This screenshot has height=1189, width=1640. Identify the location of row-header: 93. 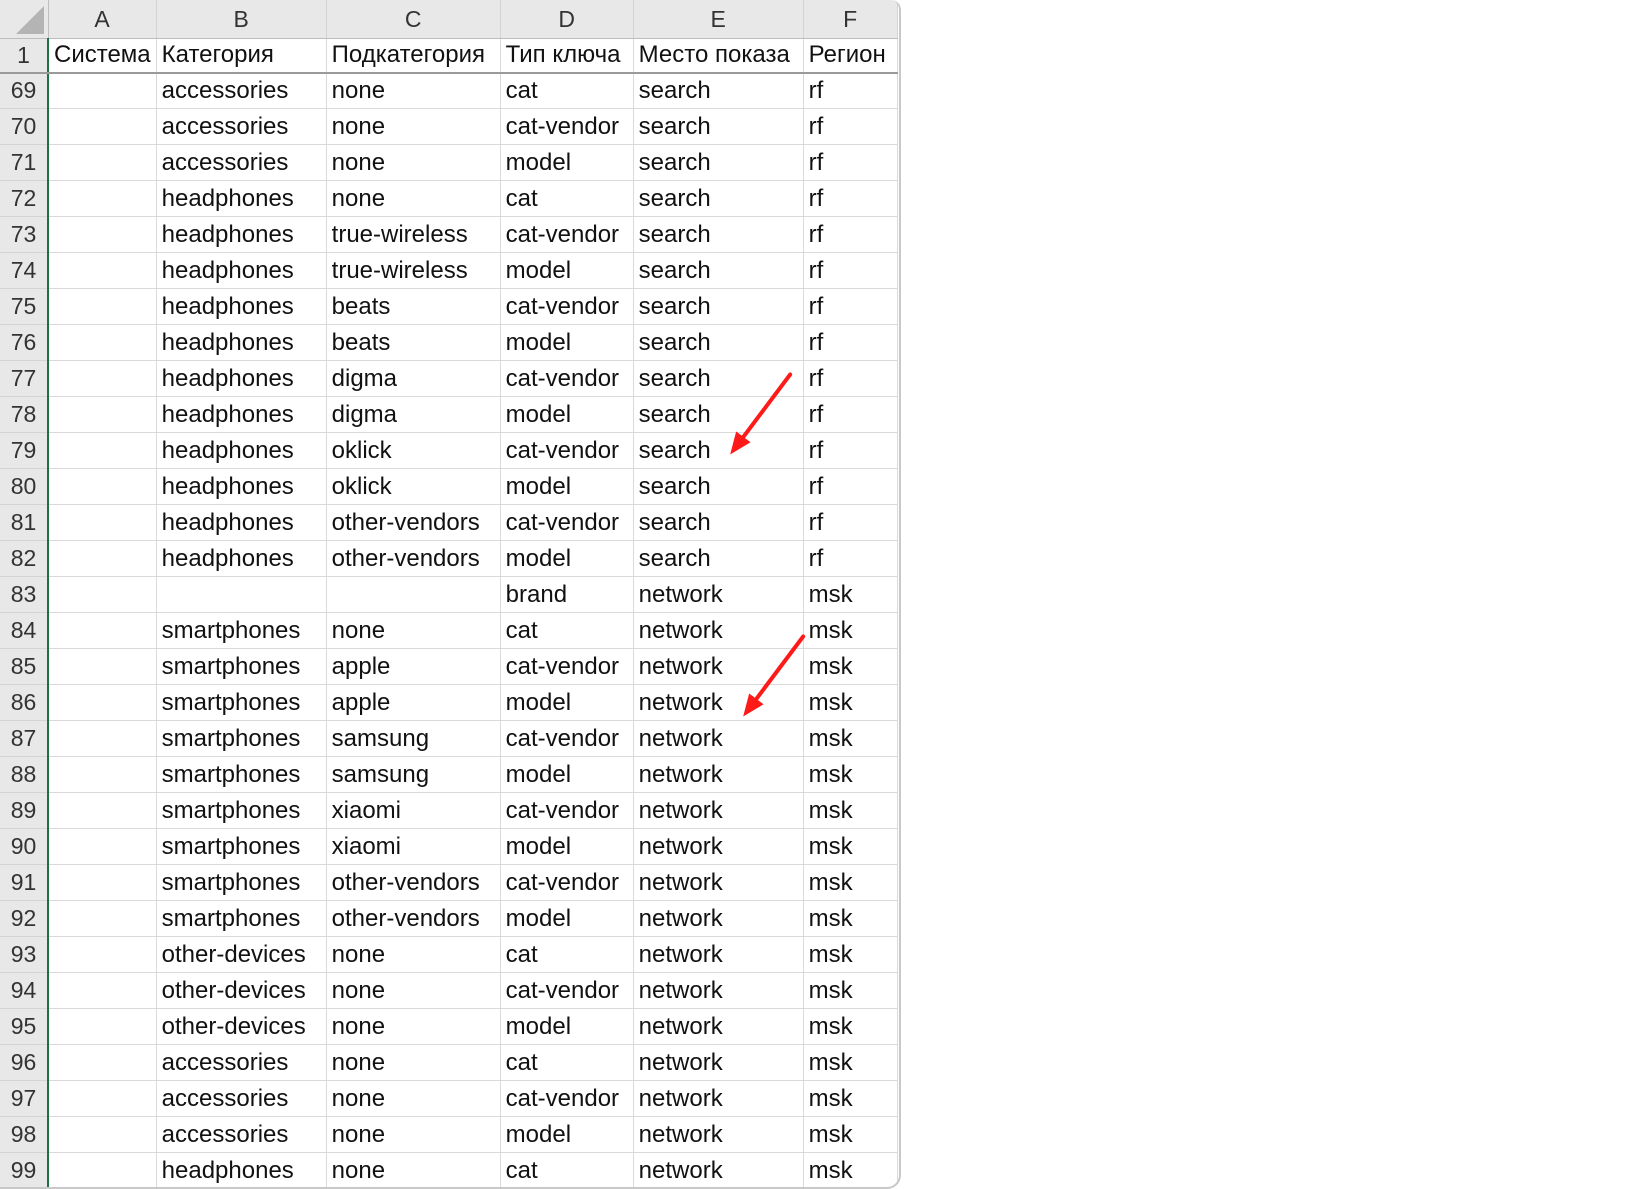
(24, 954).